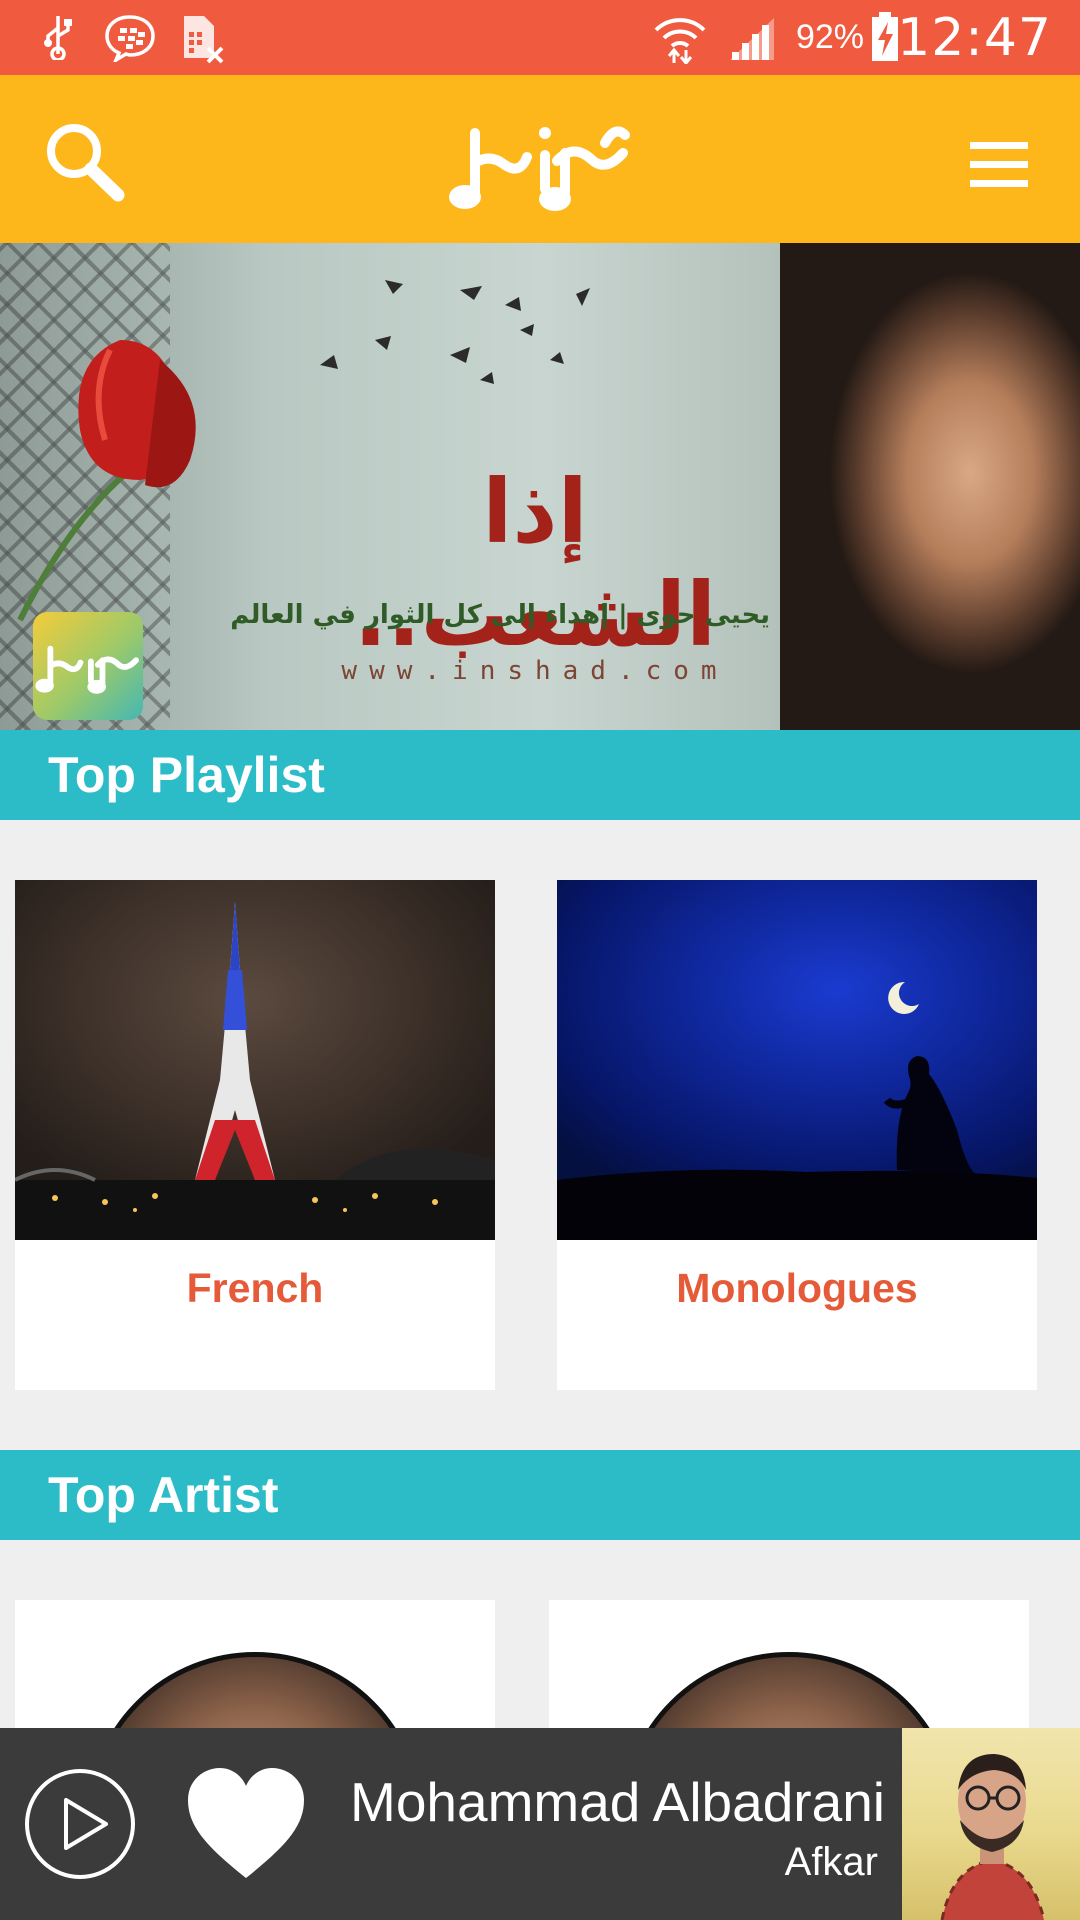  I want to click on play-icon, so click(80, 1824).